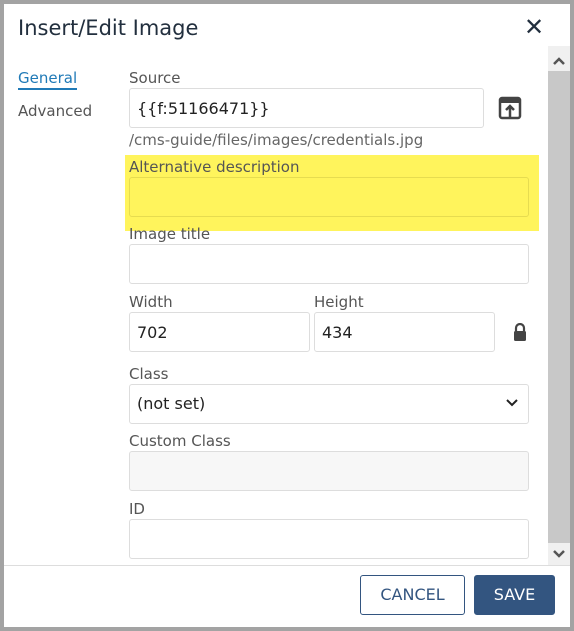 Image resolution: width=574 pixels, height=631 pixels. Describe the element at coordinates (151, 302) in the screenshot. I see `width-label: Width` at that location.